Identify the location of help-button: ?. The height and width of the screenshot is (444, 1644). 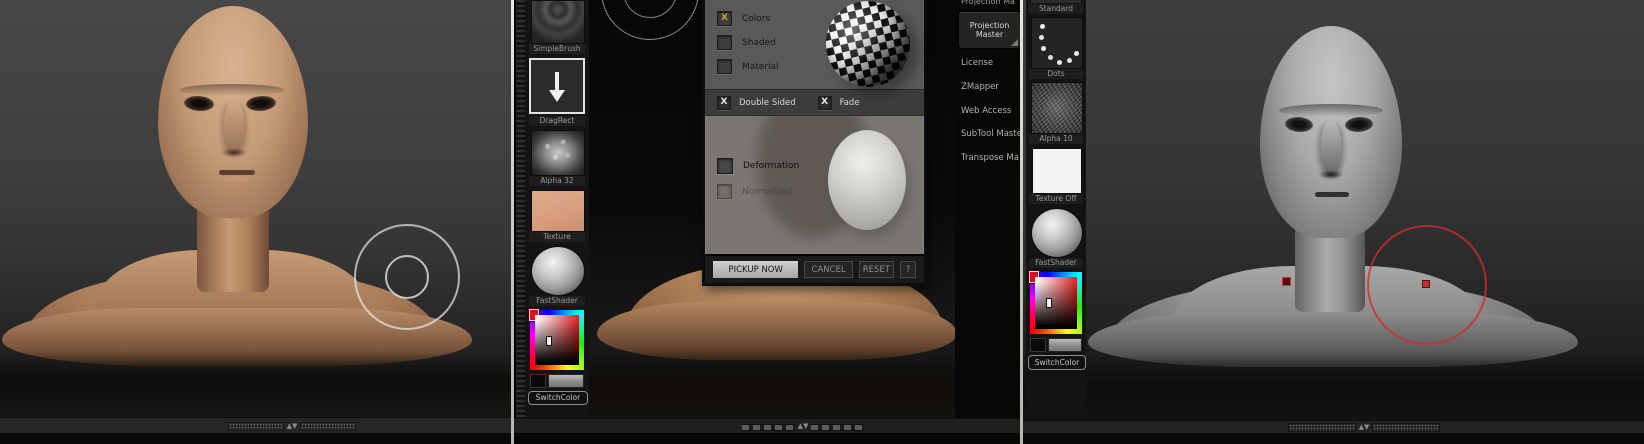
(908, 269).